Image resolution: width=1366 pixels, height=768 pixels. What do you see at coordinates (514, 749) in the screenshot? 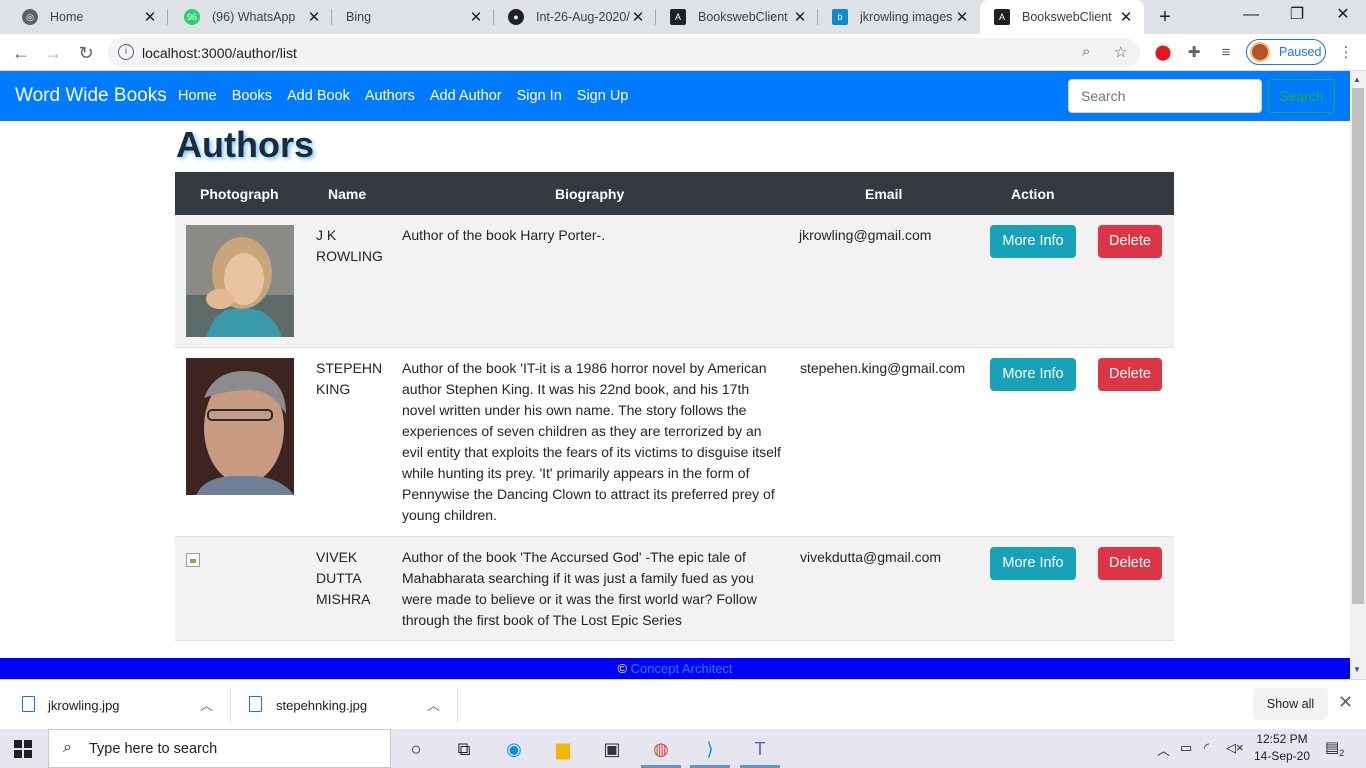
I see `edge-icon: ◉` at bounding box center [514, 749].